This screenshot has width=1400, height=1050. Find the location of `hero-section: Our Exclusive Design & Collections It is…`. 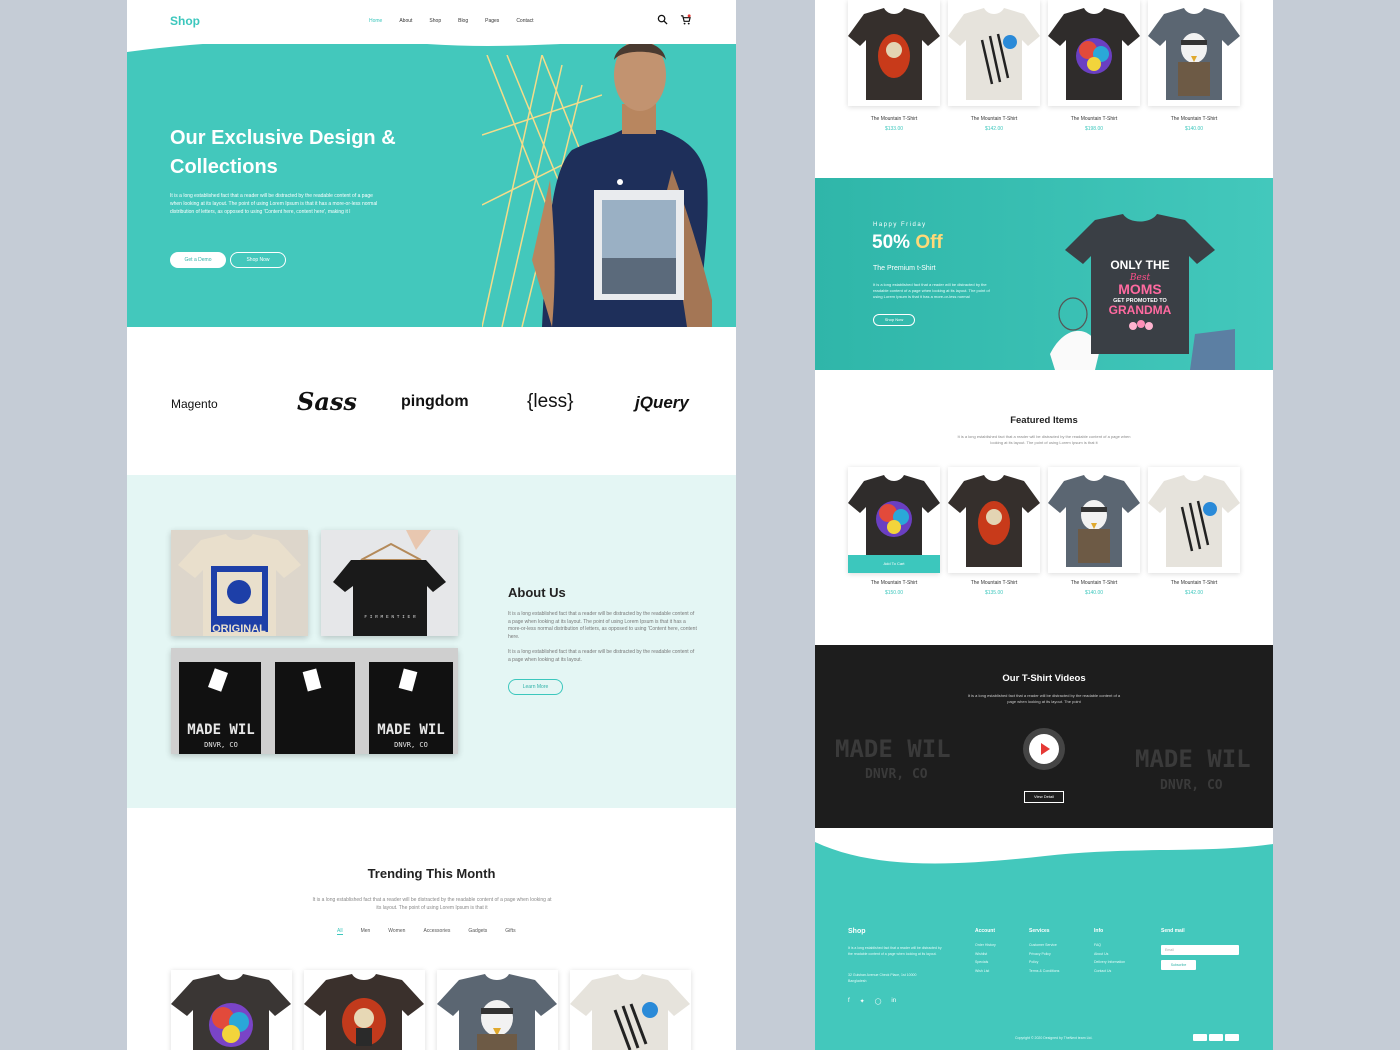

hero-section: Our Exclusive Design & Collections It is… is located at coordinates (431, 163).